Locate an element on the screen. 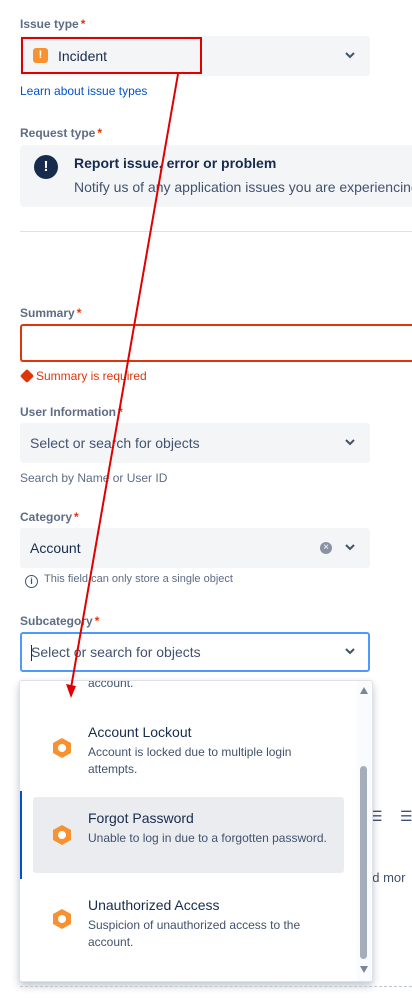 The image size is (412, 1007). request-type-label: Request type * is located at coordinates (61, 133).